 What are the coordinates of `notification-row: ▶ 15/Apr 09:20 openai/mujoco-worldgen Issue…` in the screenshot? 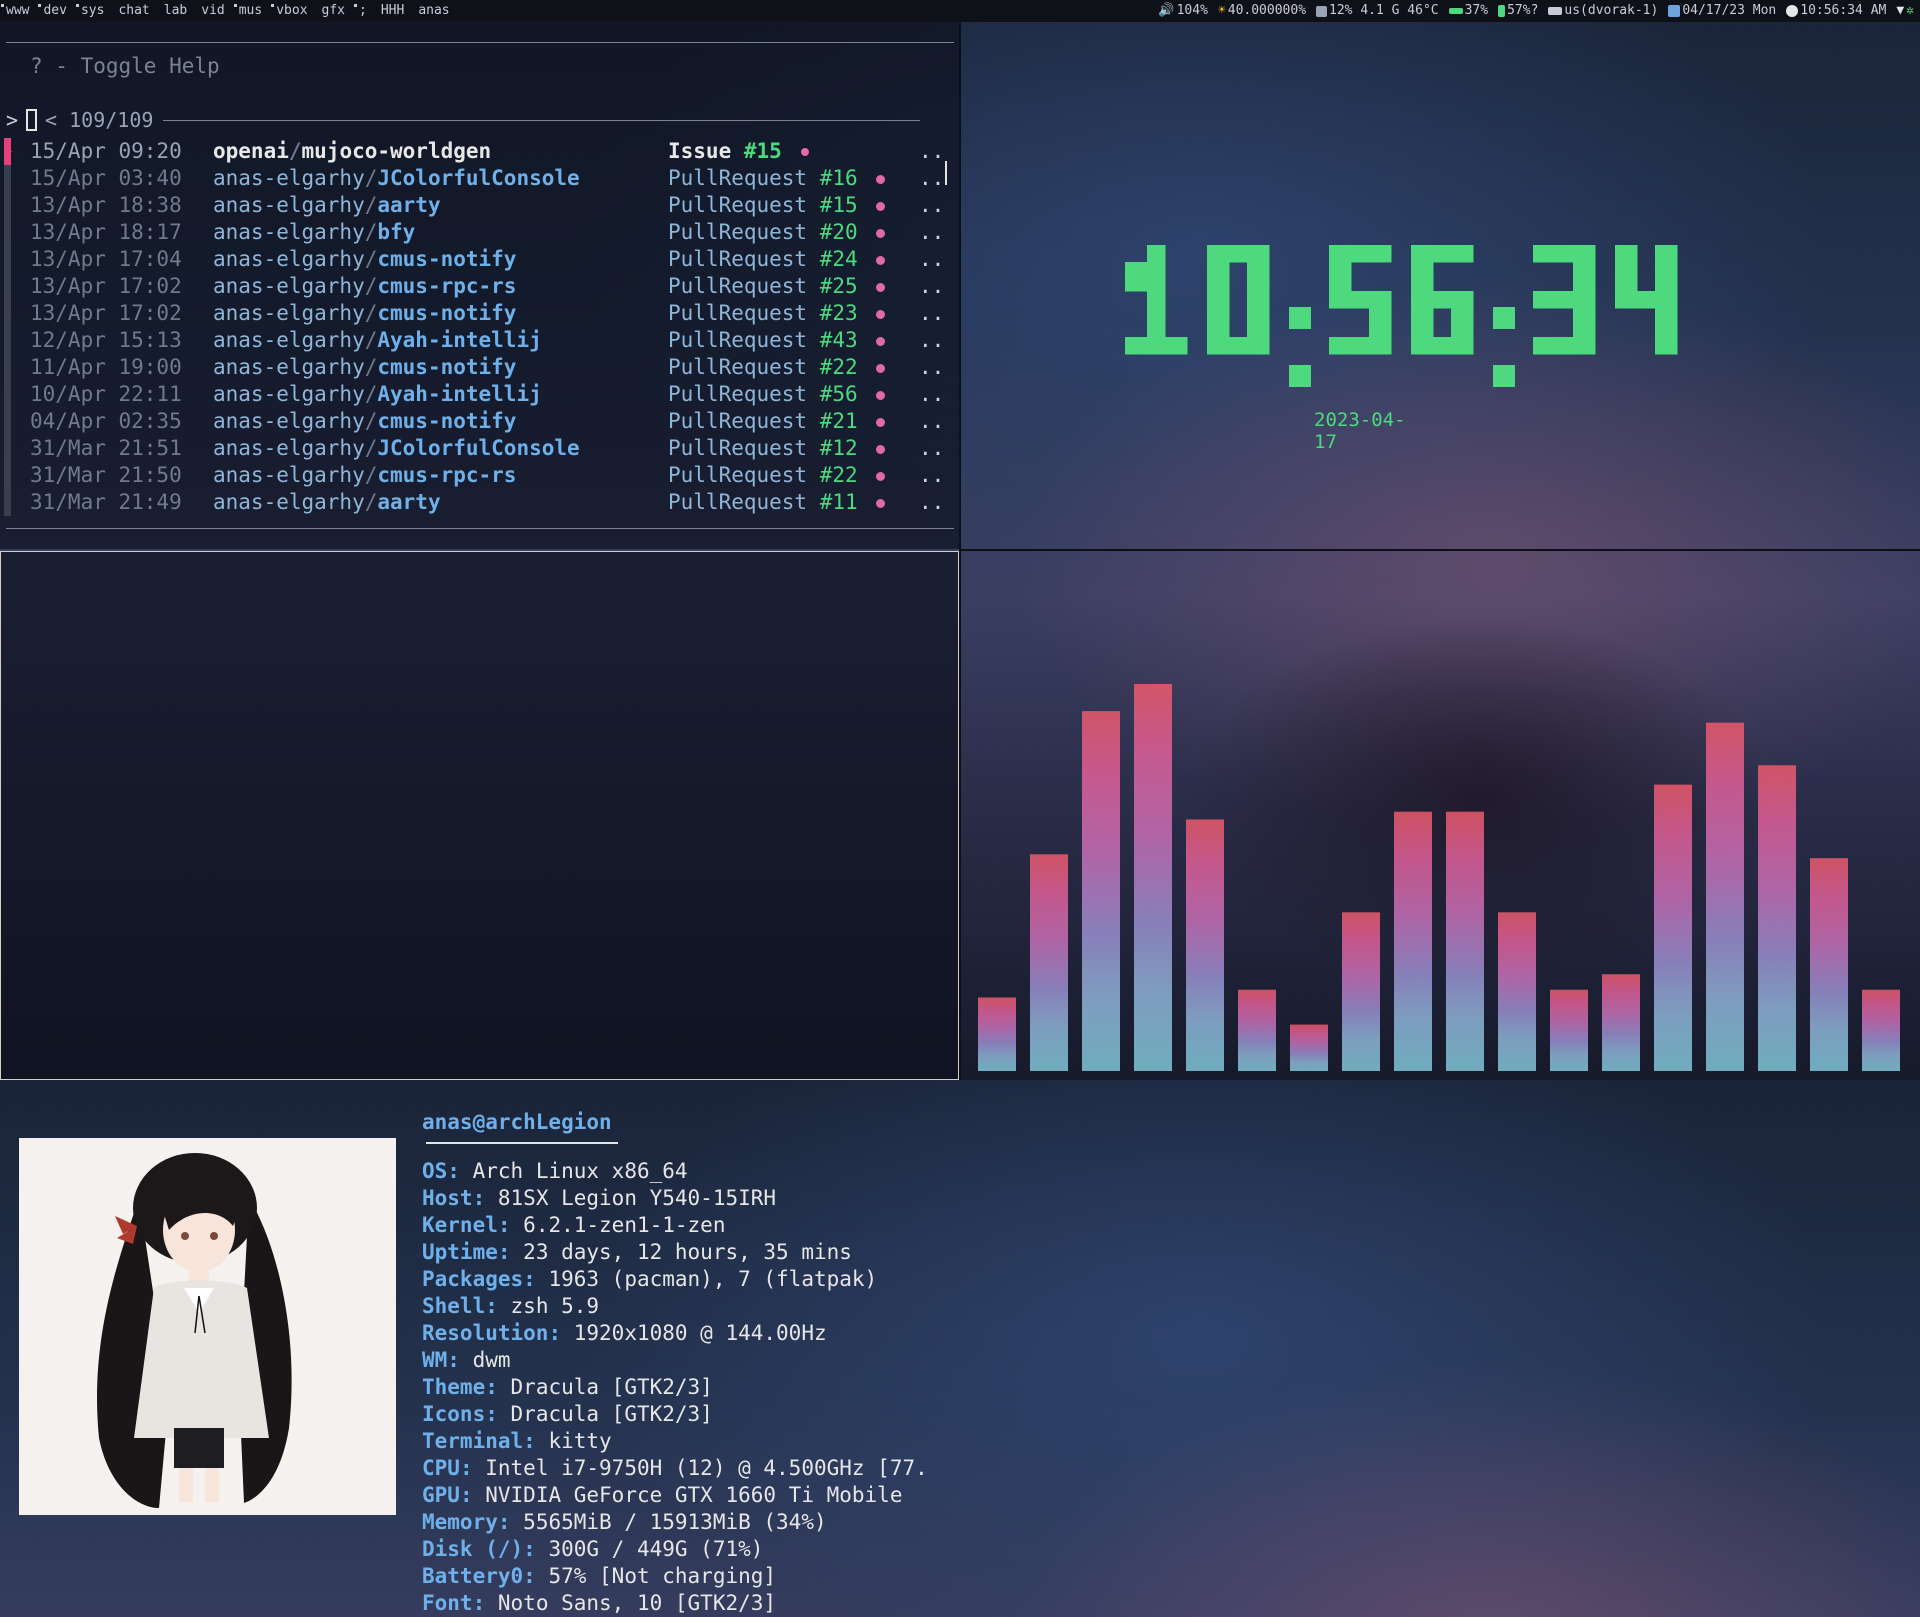 It's located at (475, 151).